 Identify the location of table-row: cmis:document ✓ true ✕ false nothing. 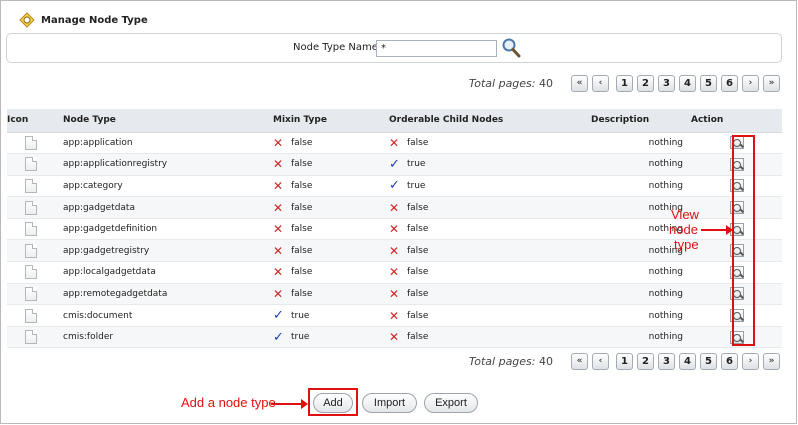
(394, 315).